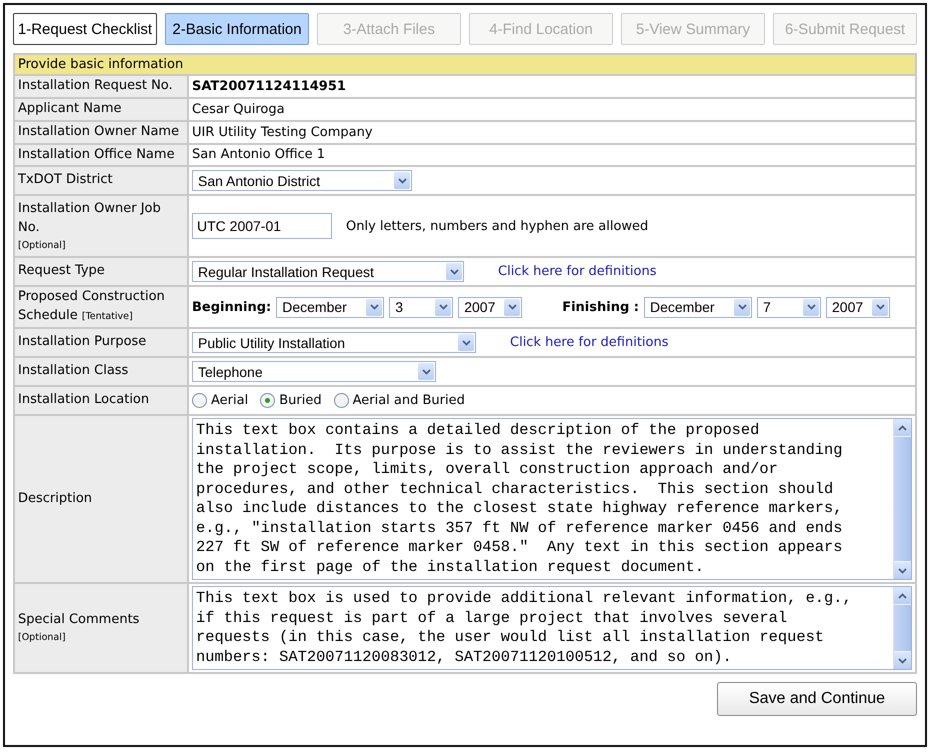 The height and width of the screenshot is (754, 934). Describe the element at coordinates (84, 400) in the screenshot. I see `field-label: Installation Location` at that location.